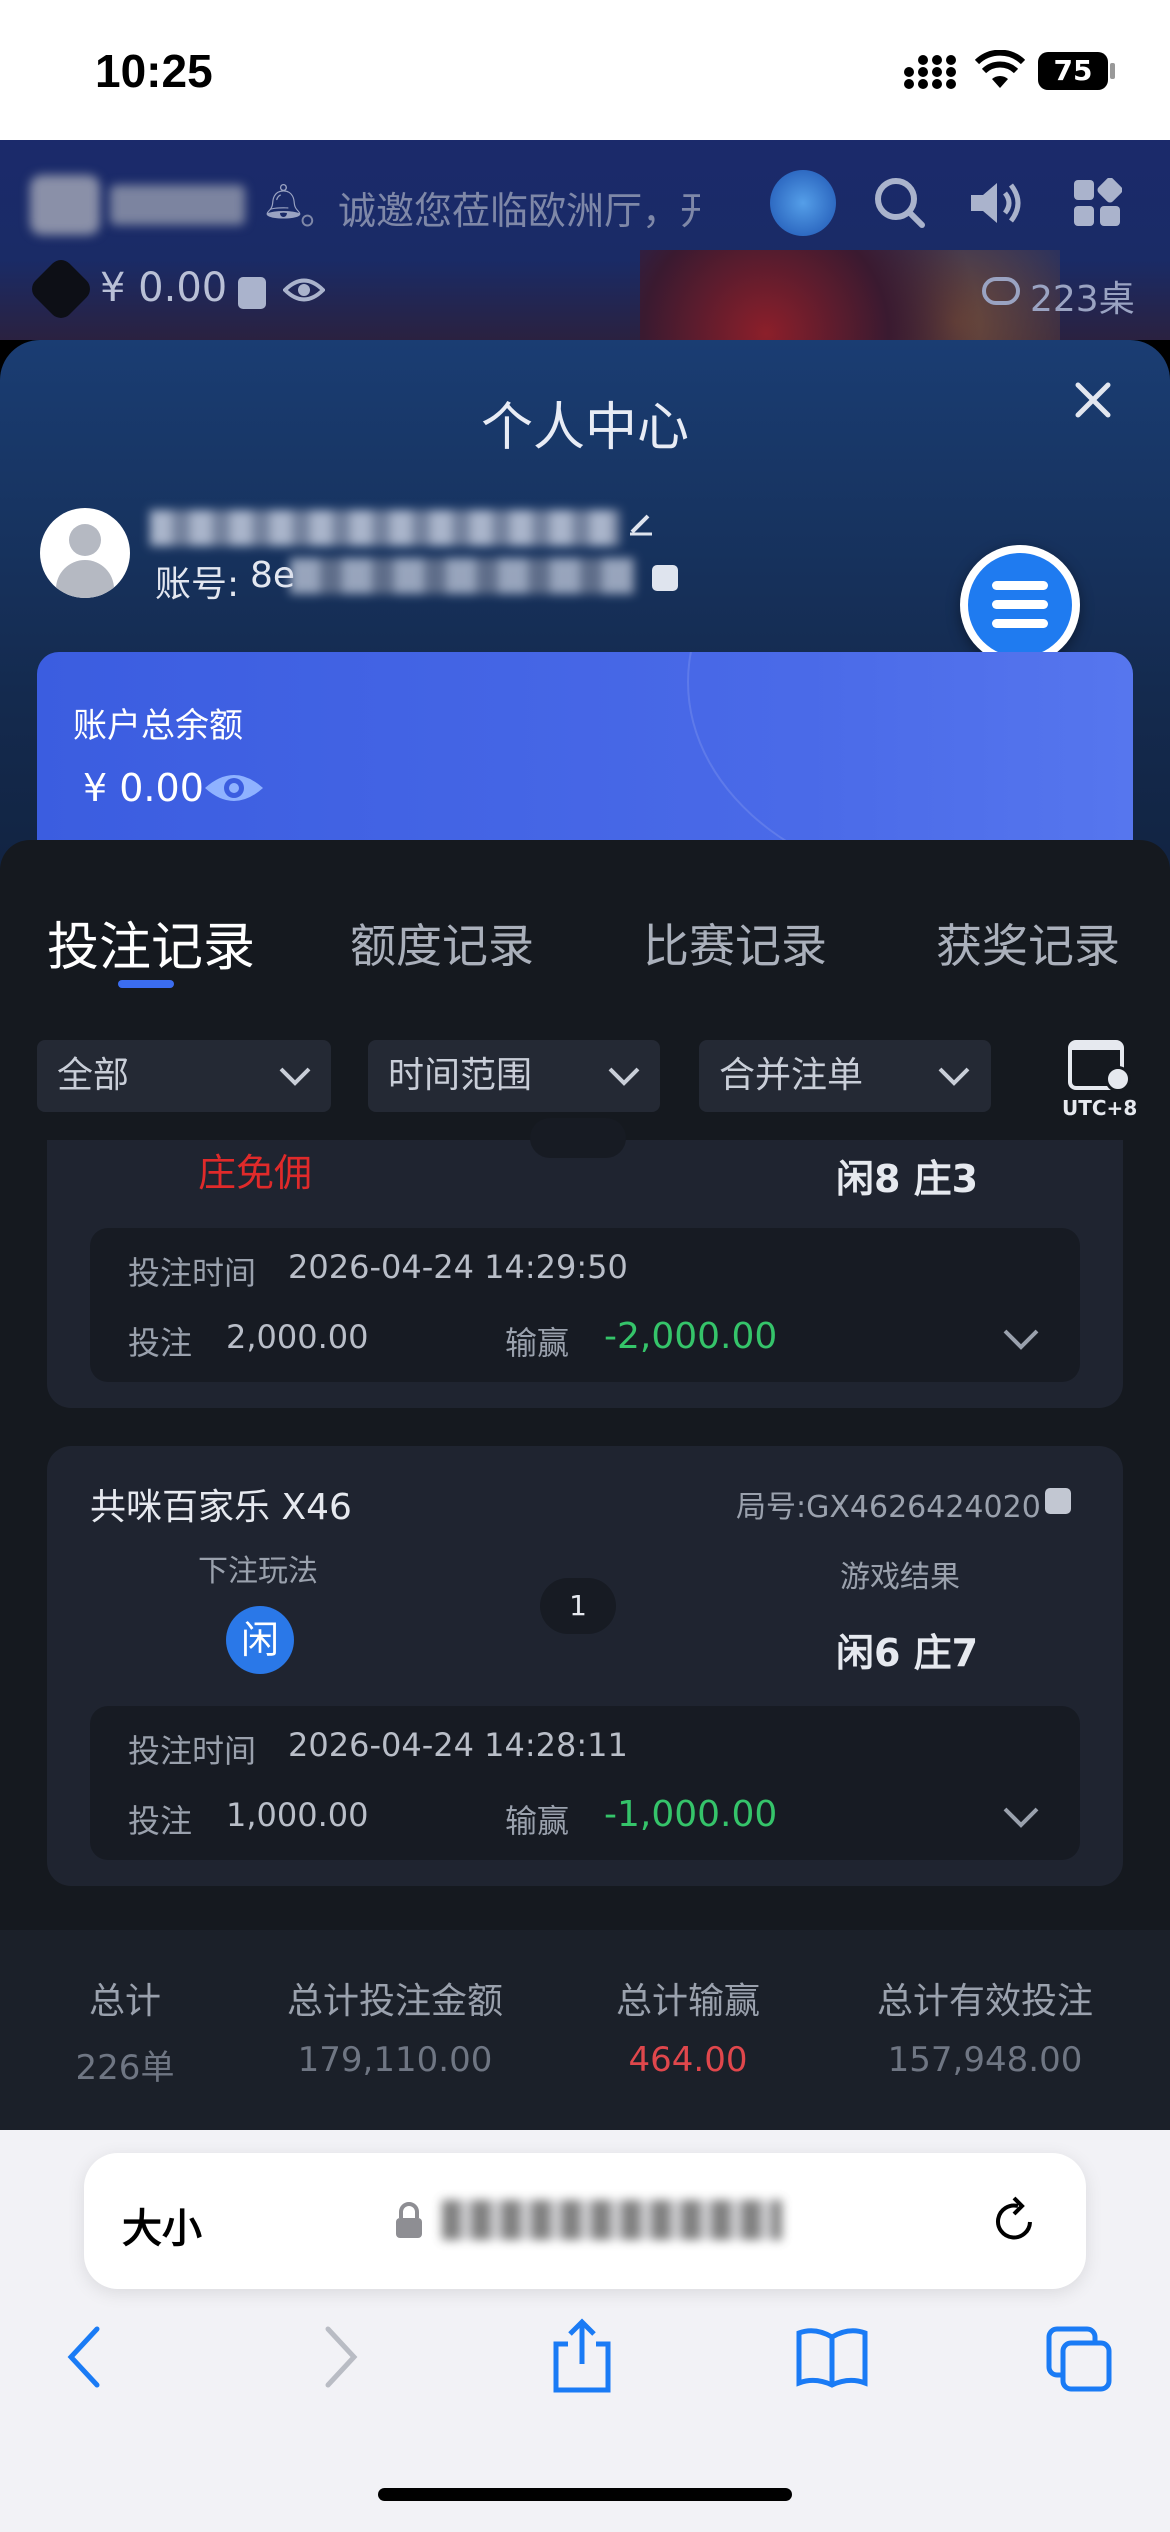  Describe the element at coordinates (585, 2494) in the screenshot. I see `home-indicator` at that location.